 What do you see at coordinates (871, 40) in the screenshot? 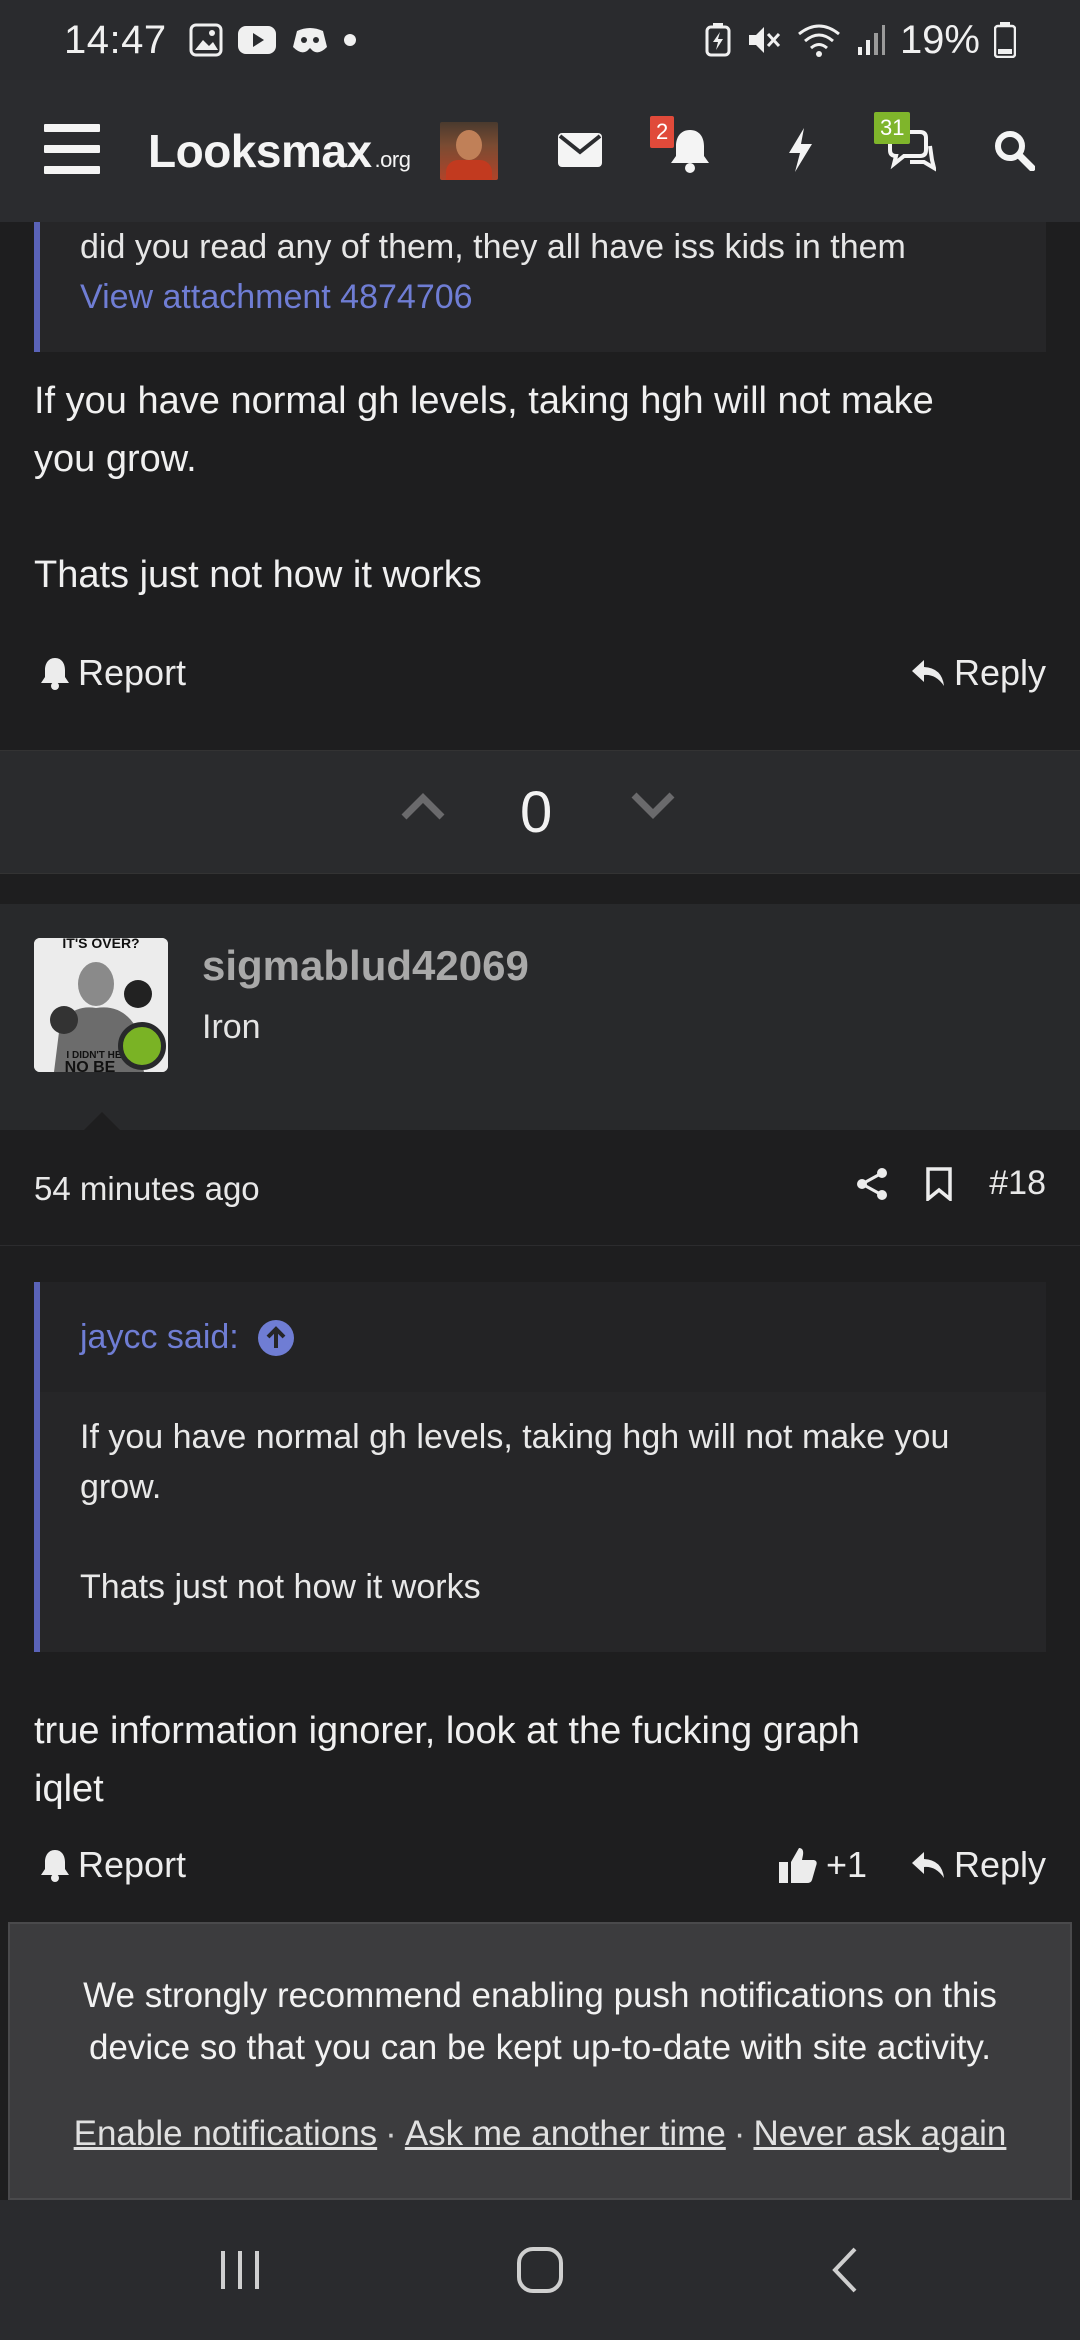
I see `signal-icon` at bounding box center [871, 40].